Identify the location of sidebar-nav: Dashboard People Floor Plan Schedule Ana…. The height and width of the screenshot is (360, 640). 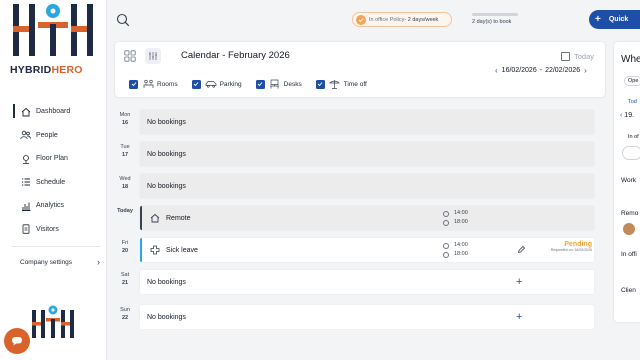
(53, 170).